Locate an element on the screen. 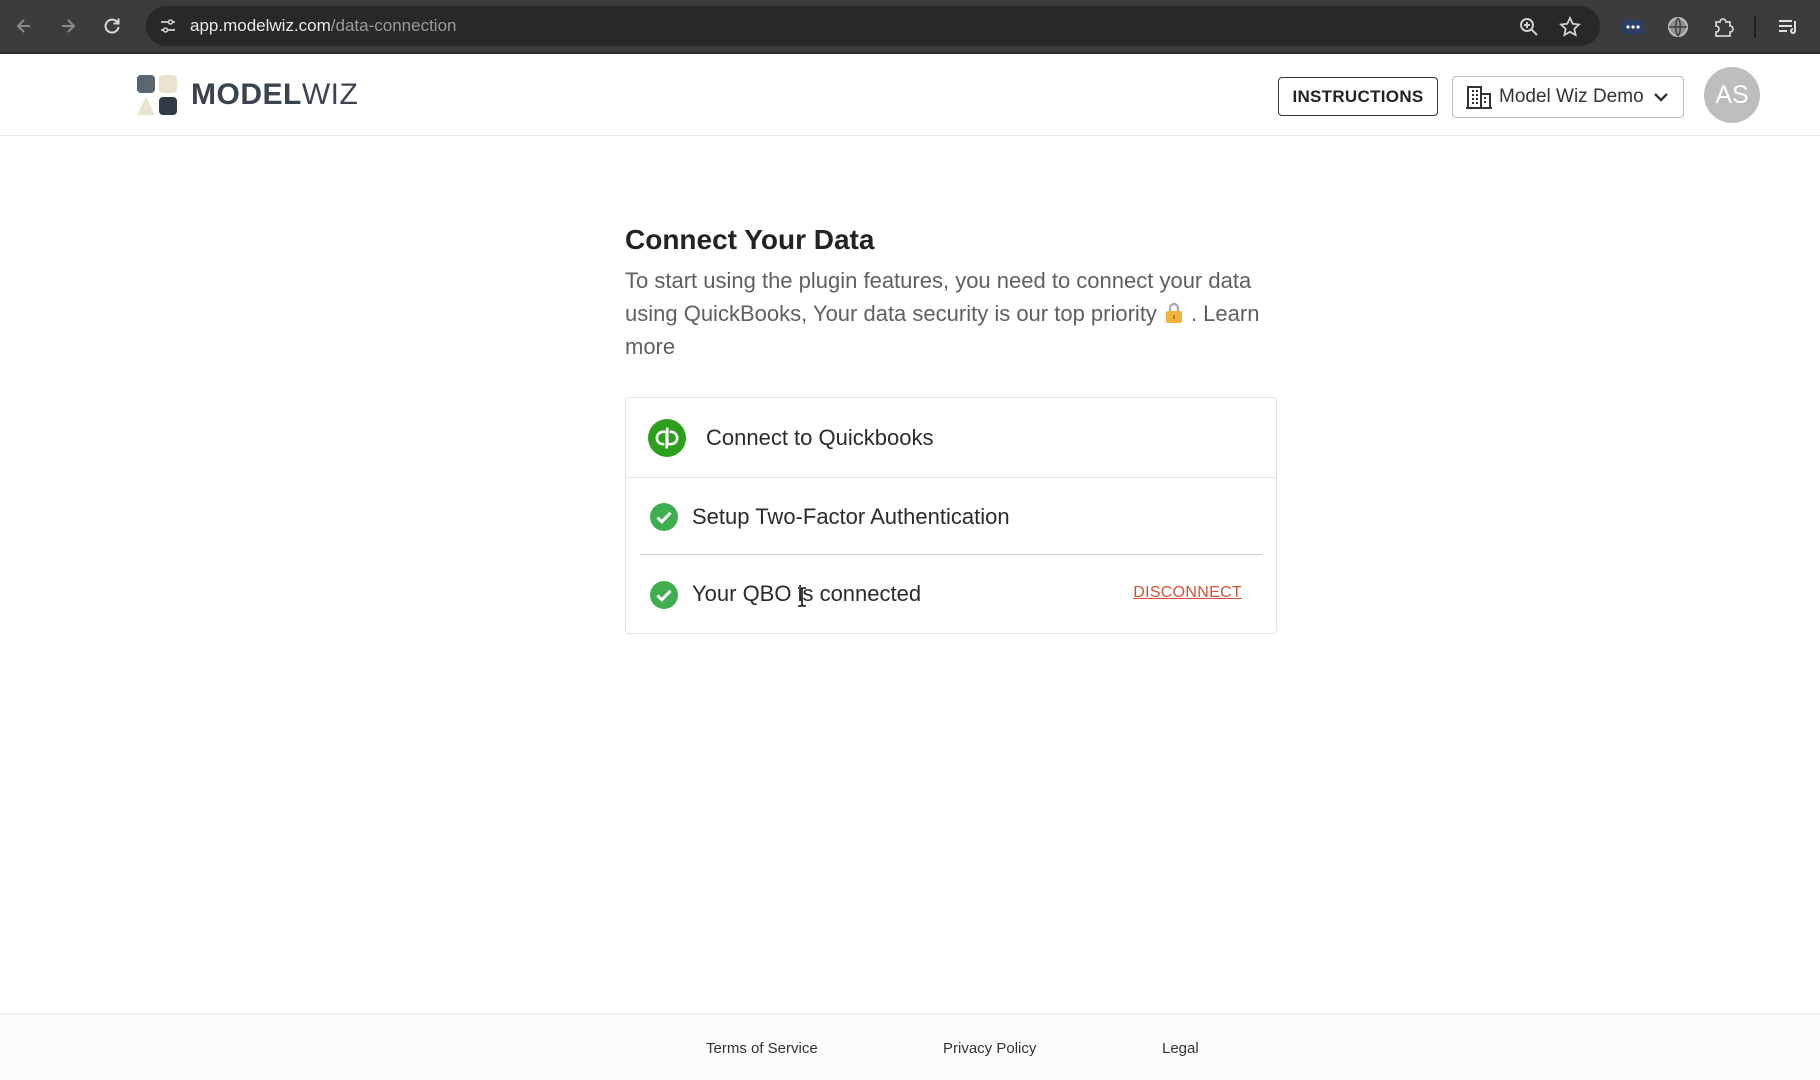  reload-icon is located at coordinates (112, 26).